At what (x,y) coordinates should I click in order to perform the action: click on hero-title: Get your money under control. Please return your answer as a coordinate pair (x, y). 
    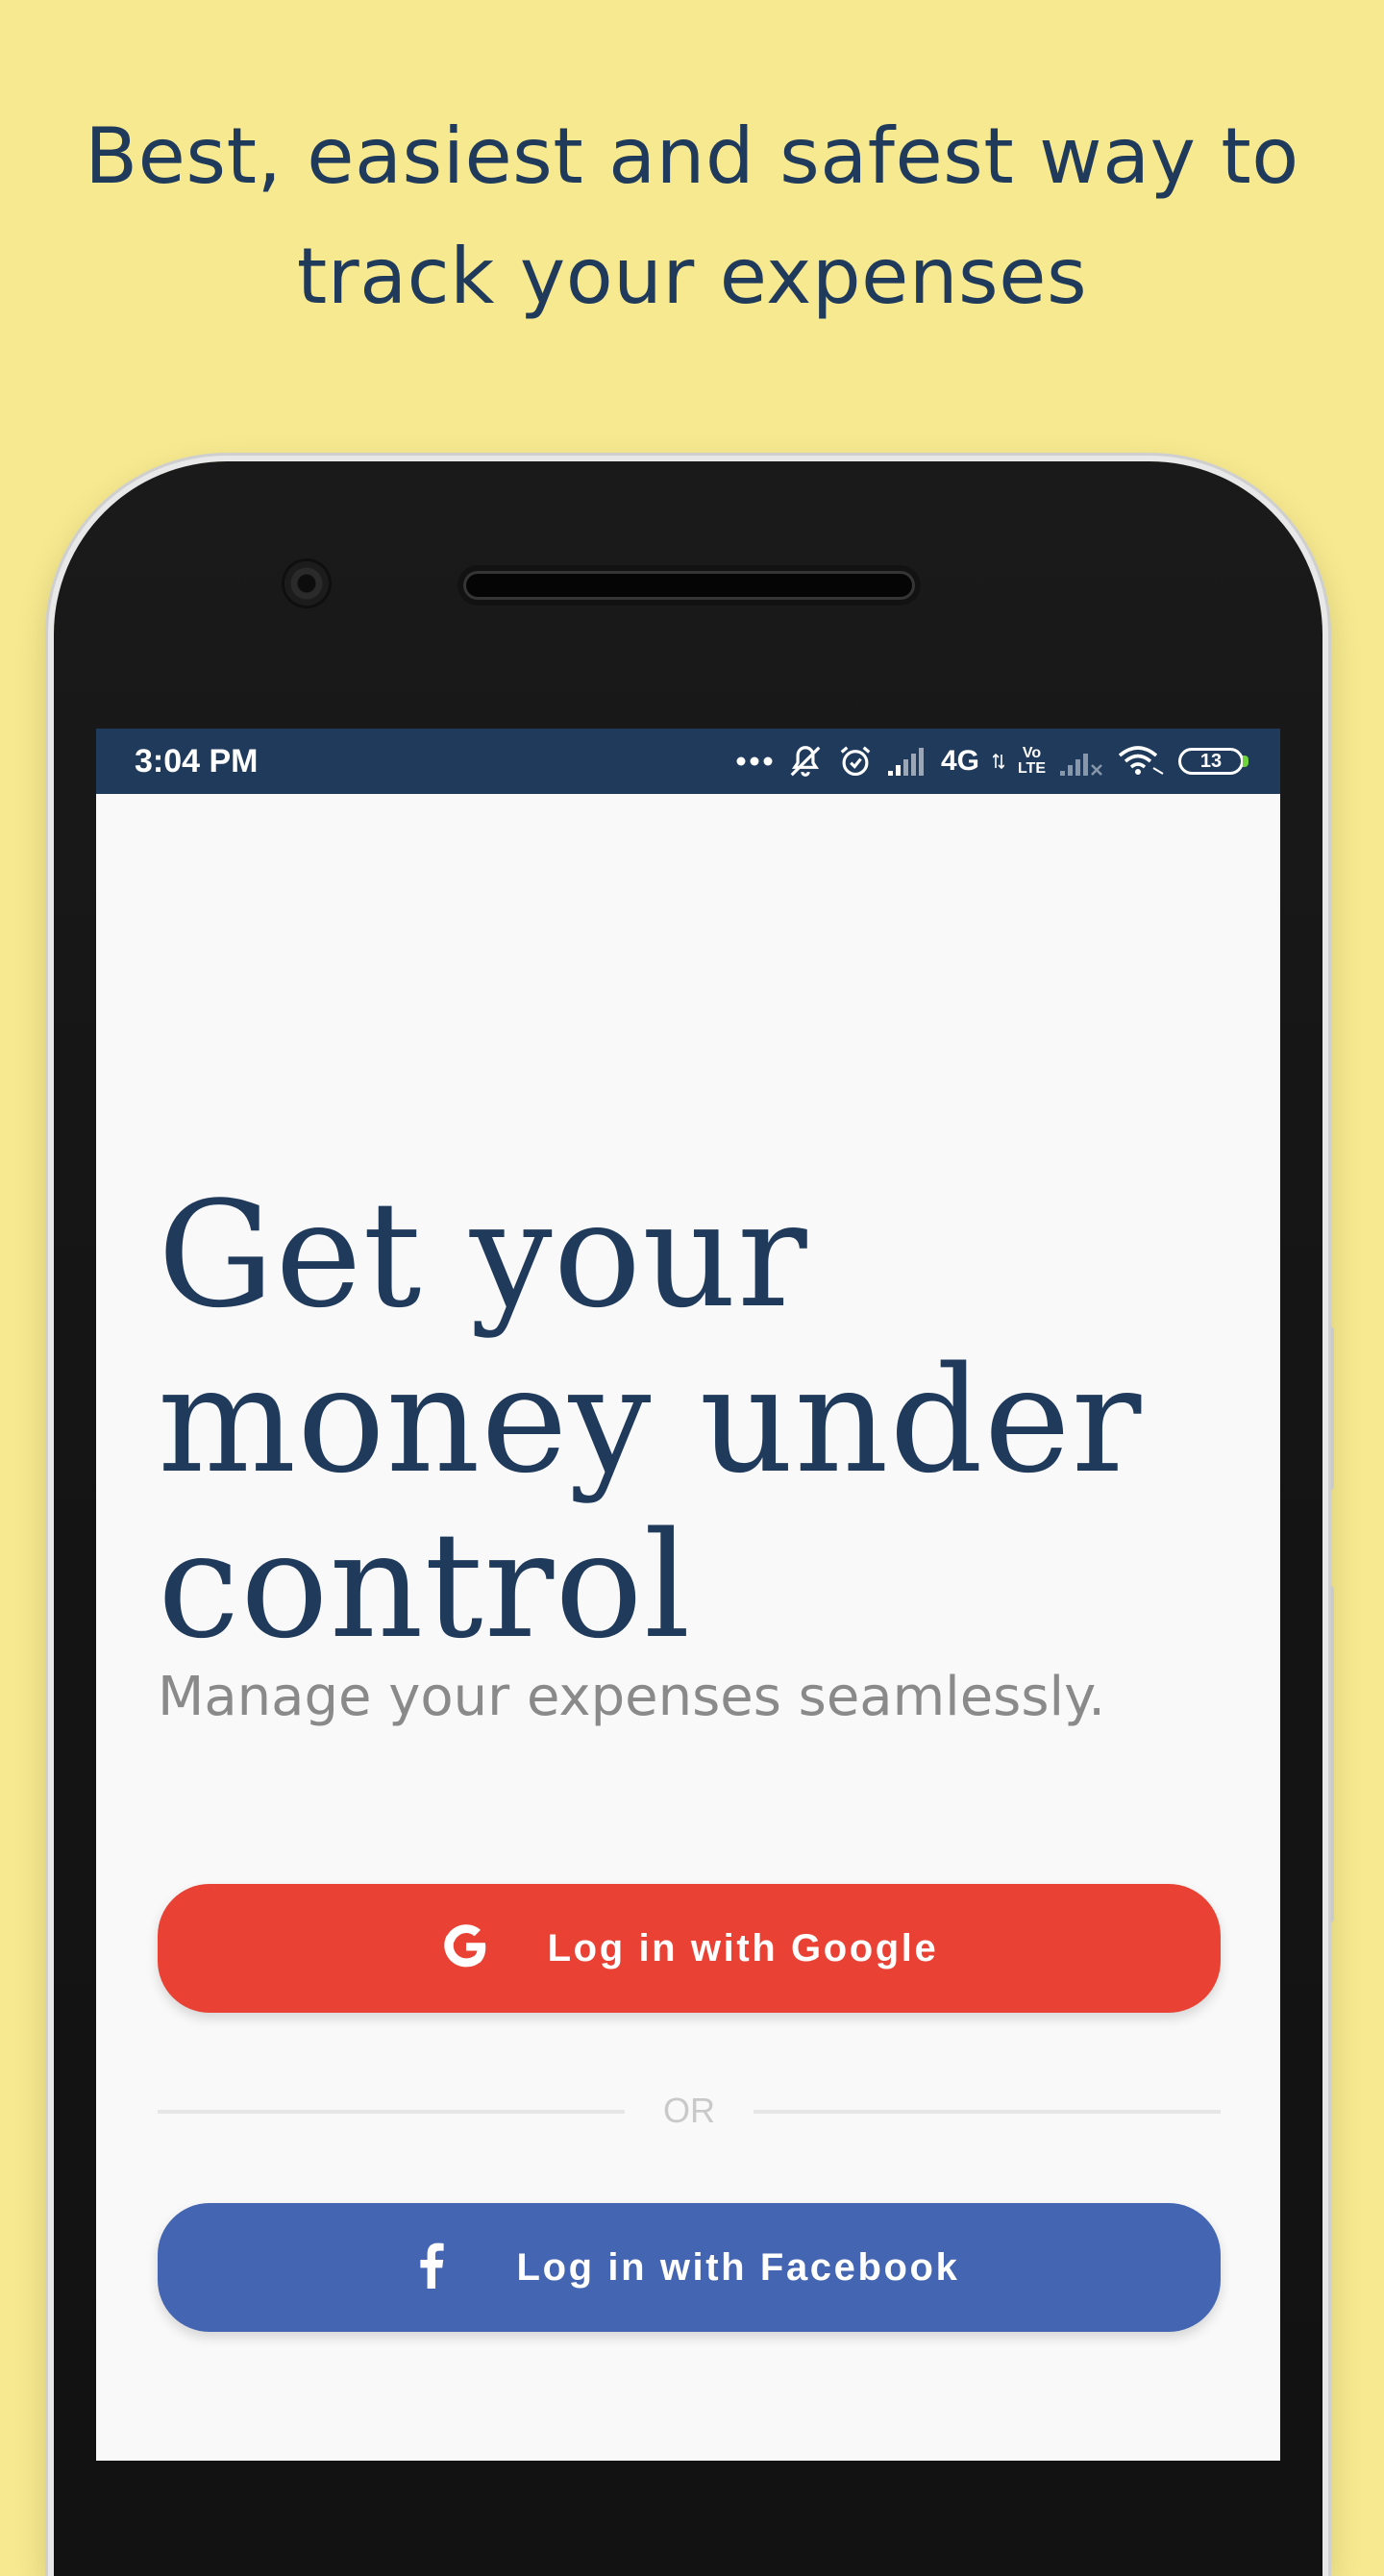
    Looking at the image, I should click on (696, 1421).